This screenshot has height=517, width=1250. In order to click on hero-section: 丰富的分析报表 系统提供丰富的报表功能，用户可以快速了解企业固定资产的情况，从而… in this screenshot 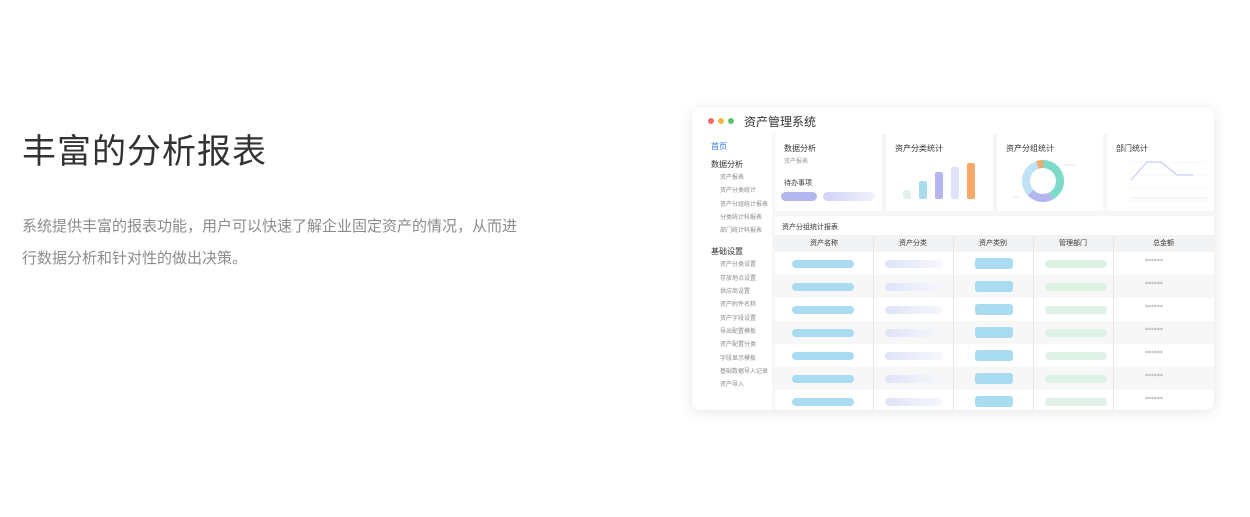, I will do `click(292, 202)`.